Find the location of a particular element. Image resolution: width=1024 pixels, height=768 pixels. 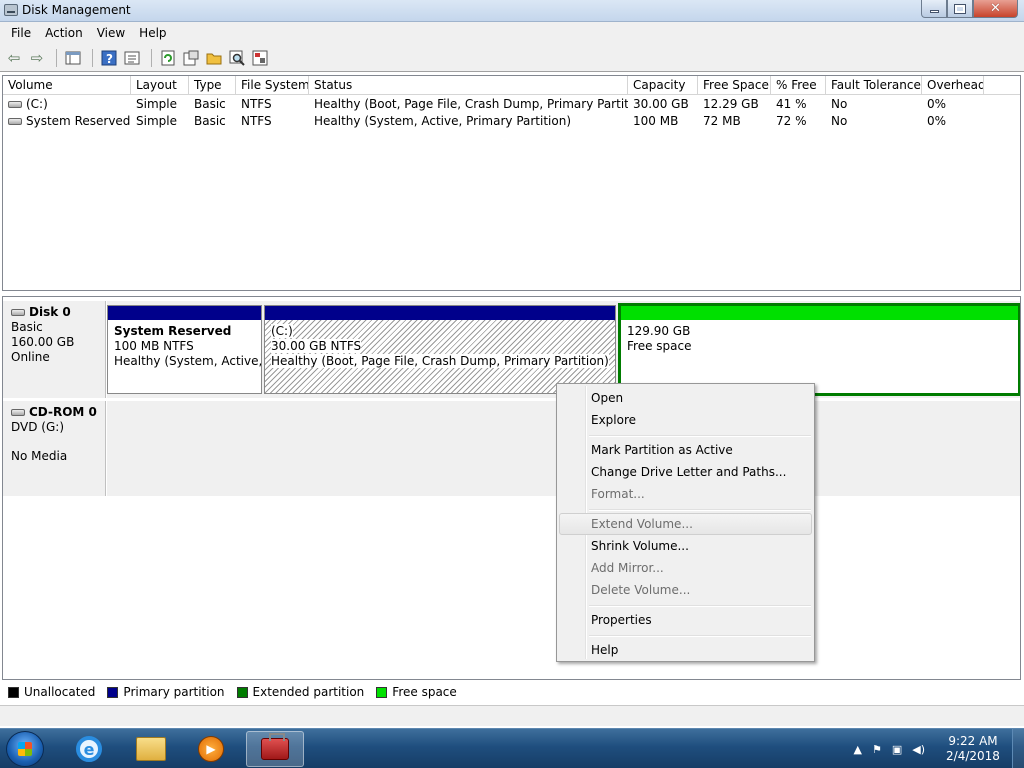

properties-icon is located at coordinates (191, 57).